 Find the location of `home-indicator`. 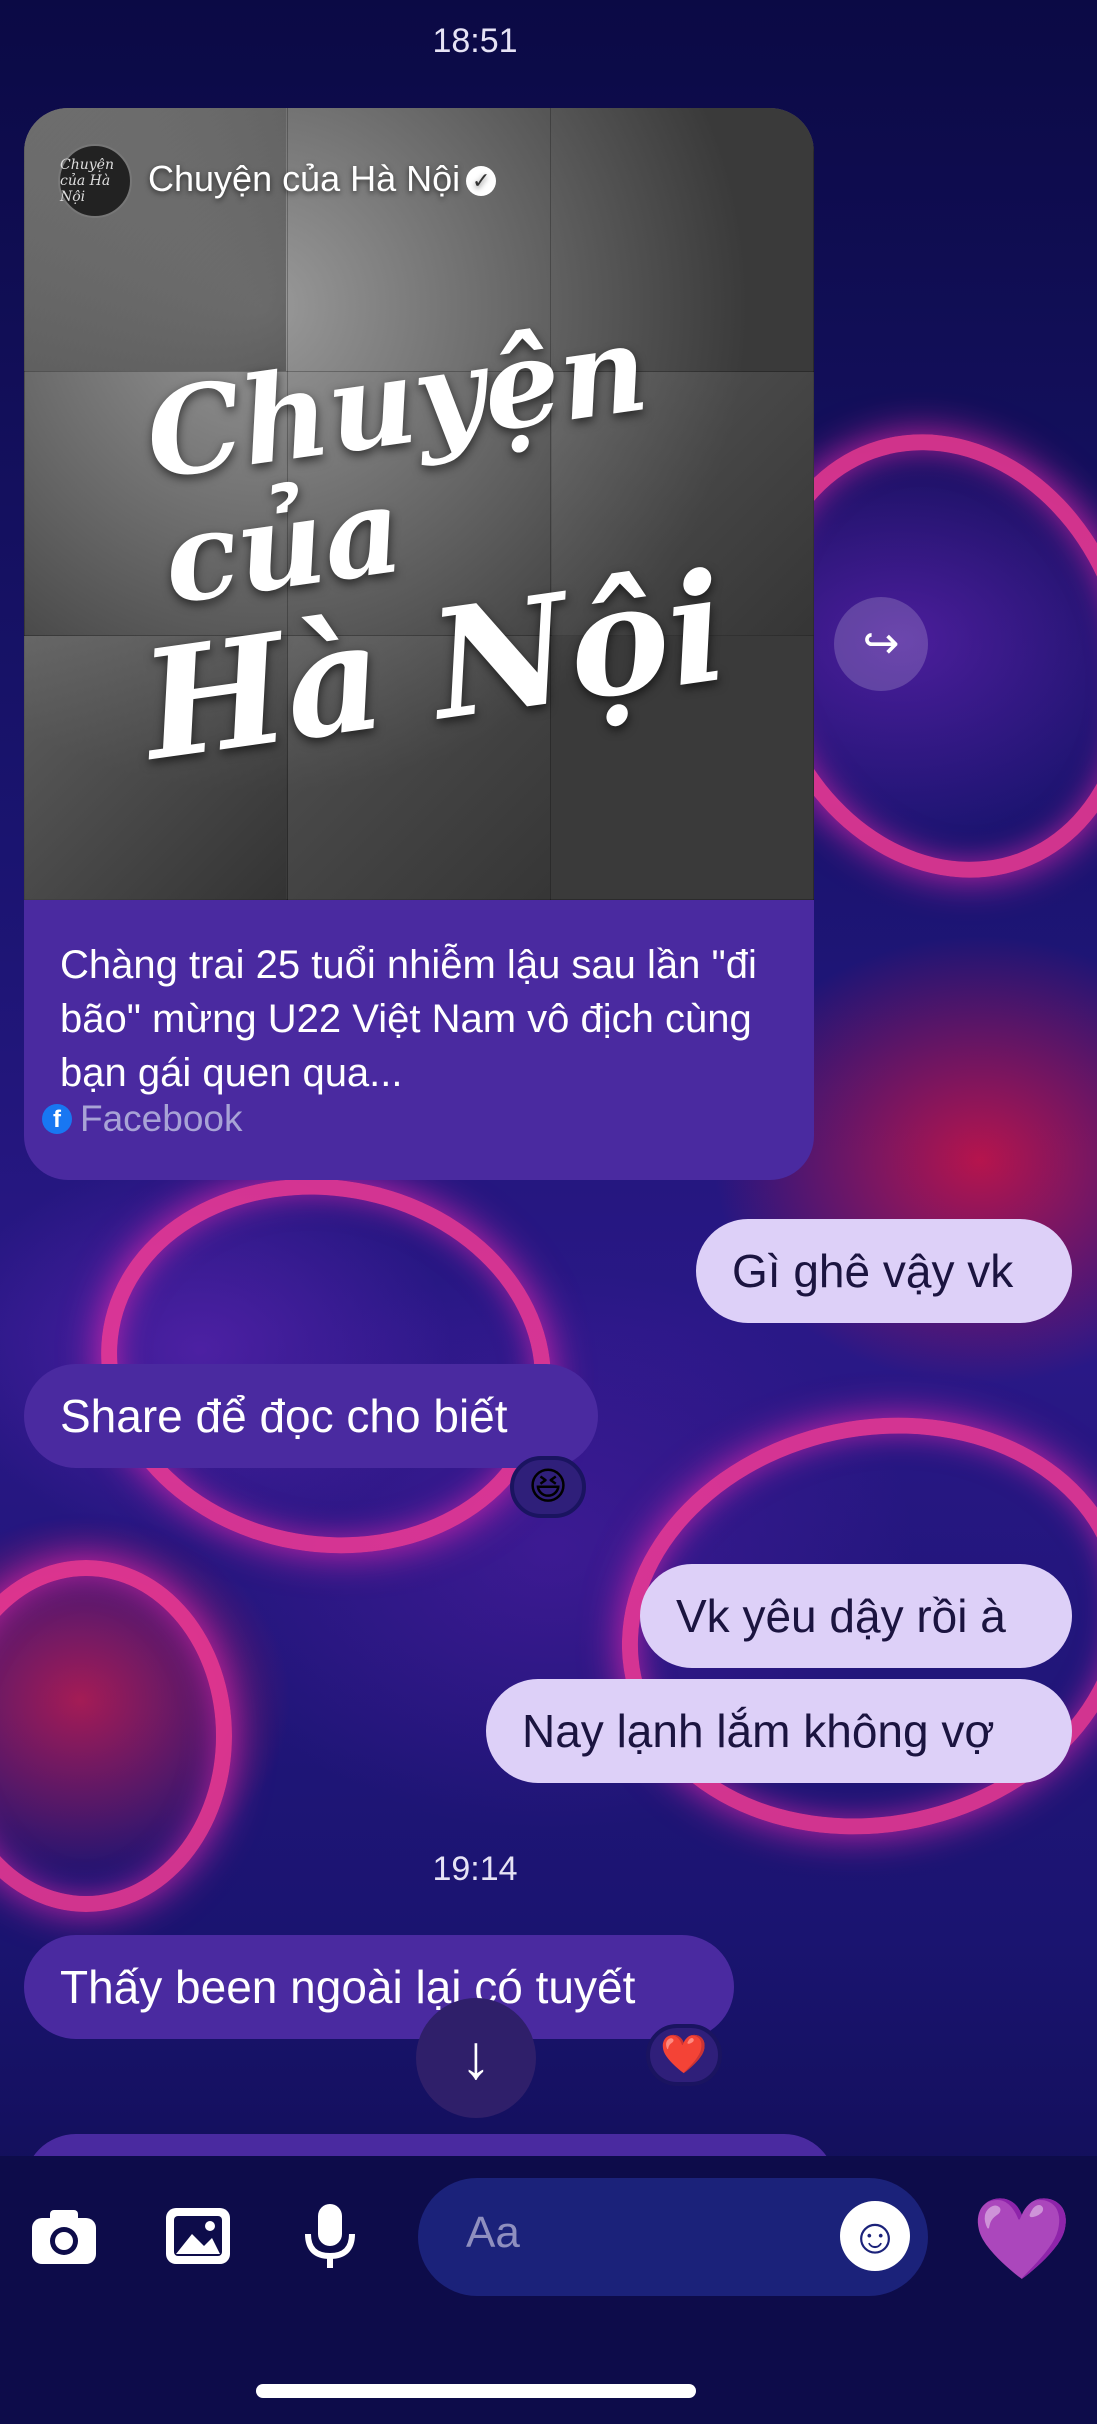

home-indicator is located at coordinates (476, 2391).